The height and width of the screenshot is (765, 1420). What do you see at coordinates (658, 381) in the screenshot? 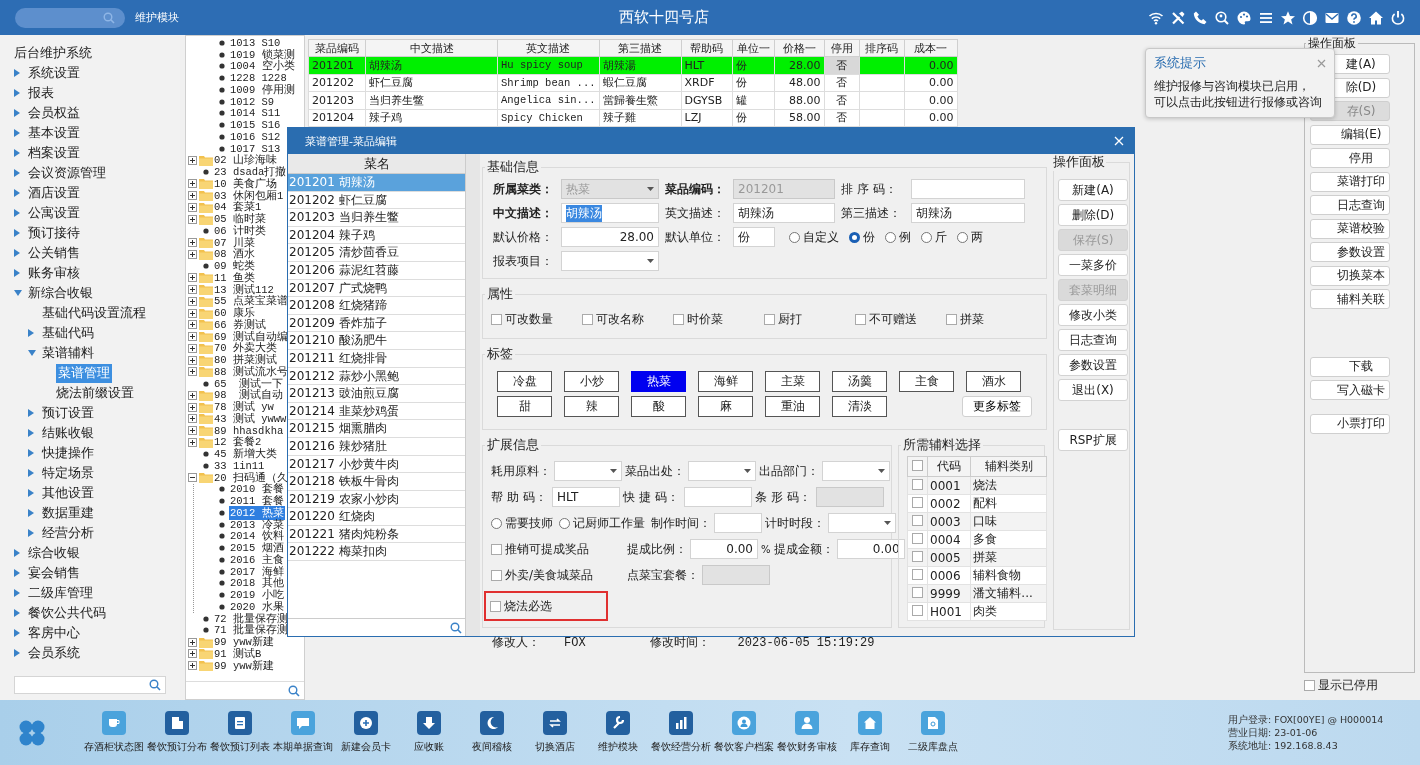
I see `tag-button: 热菜` at bounding box center [658, 381].